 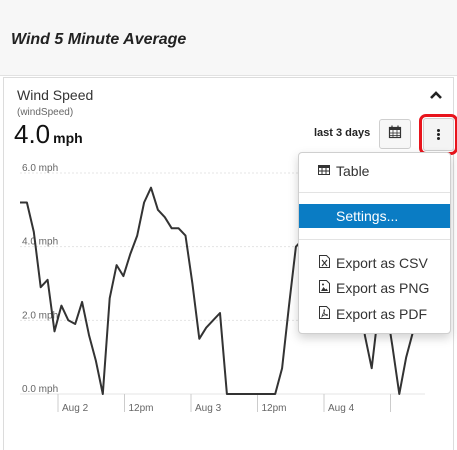 What do you see at coordinates (40, 242) in the screenshot?
I see `y-tick-label: 4.0 mph` at bounding box center [40, 242].